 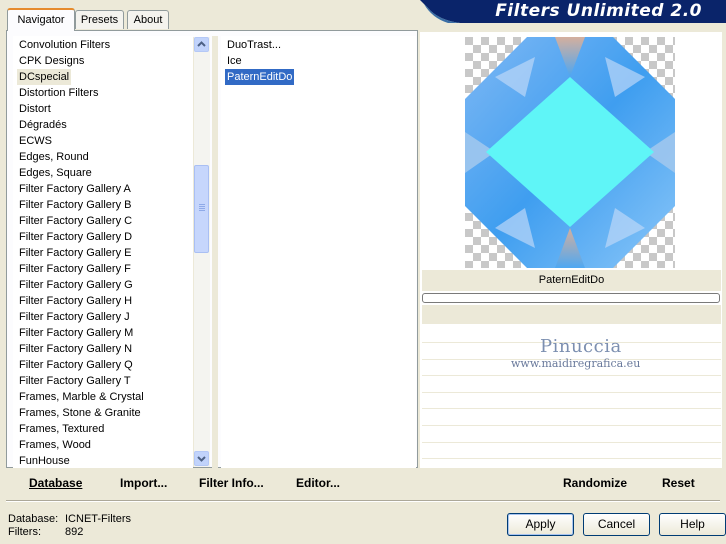 What do you see at coordinates (75, 221) in the screenshot?
I see `category-item: Filter Factory Gallery C` at bounding box center [75, 221].